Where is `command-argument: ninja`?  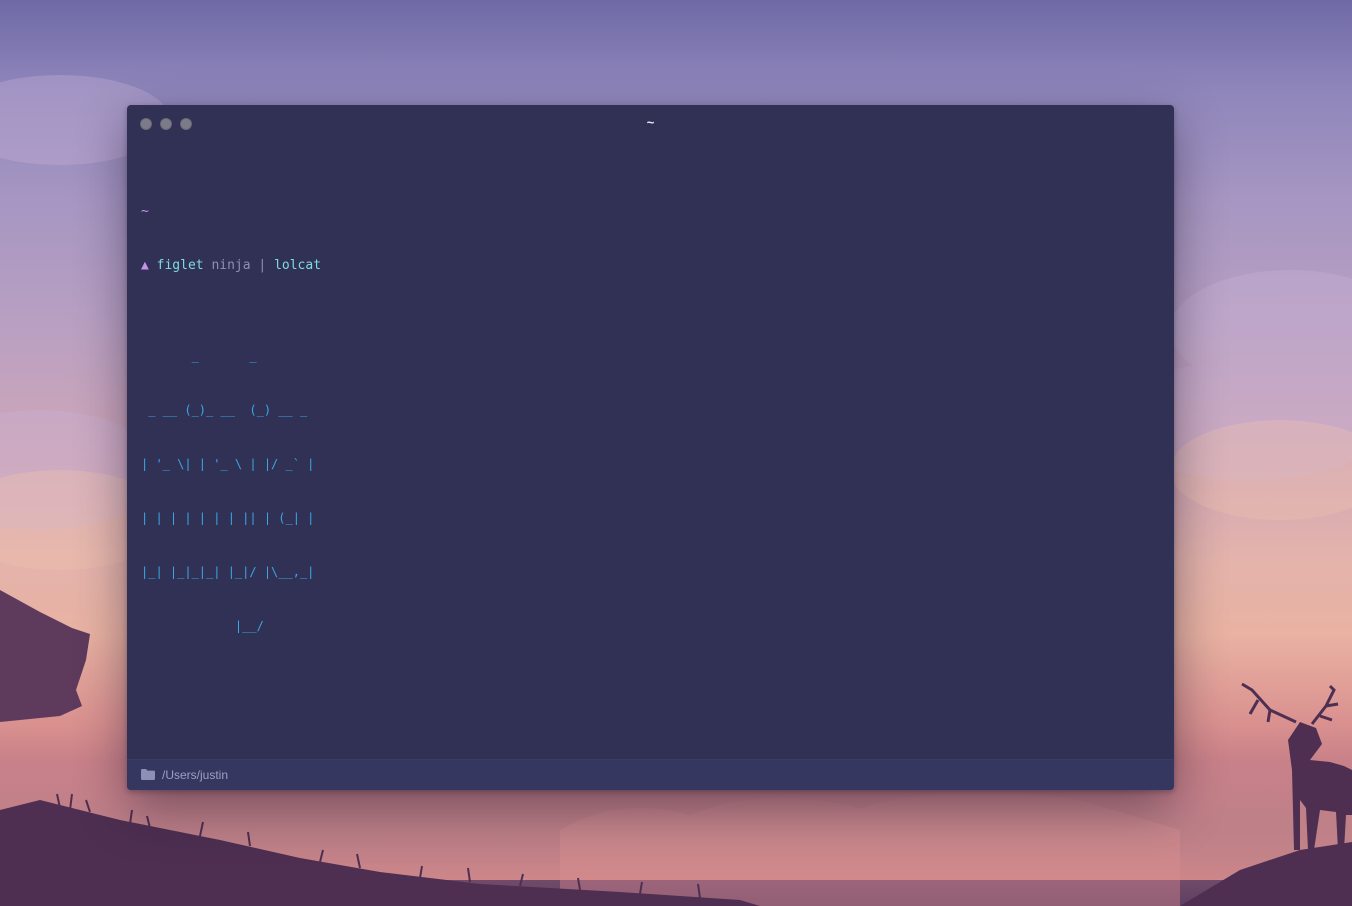 command-argument: ninja is located at coordinates (231, 265).